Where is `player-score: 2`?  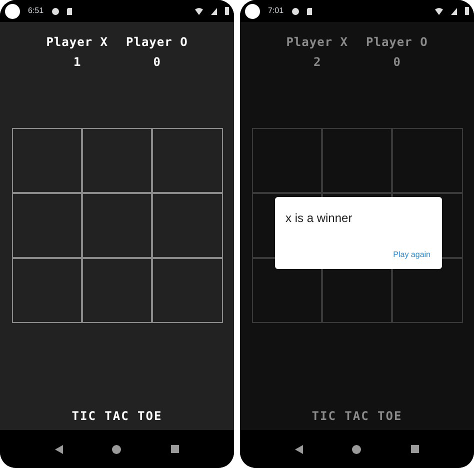
player-score: 2 is located at coordinates (317, 62).